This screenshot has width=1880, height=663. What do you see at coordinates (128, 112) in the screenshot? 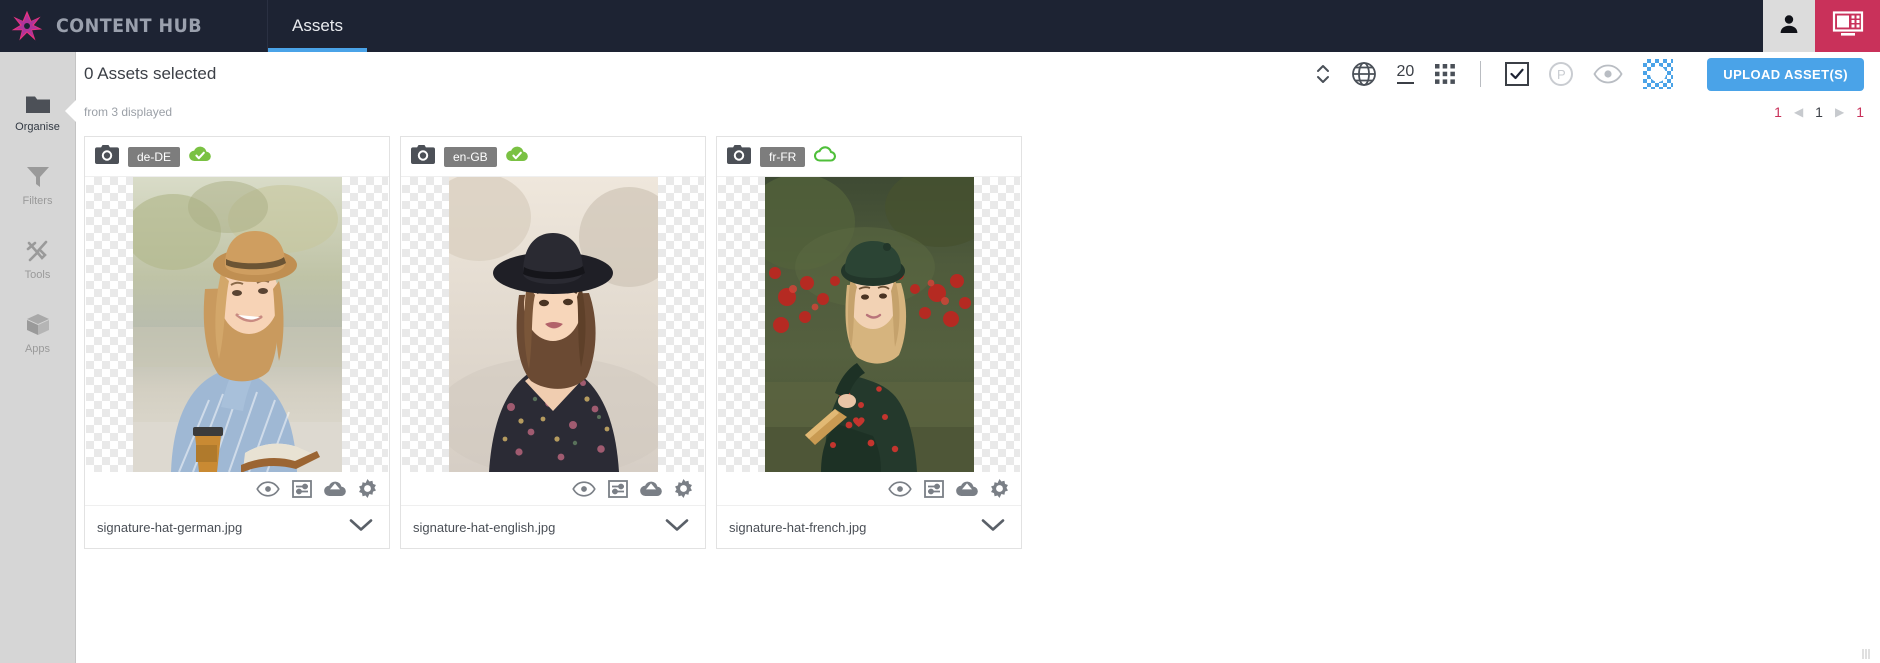
I see `displayed-count-label: from 3 displayed` at bounding box center [128, 112].